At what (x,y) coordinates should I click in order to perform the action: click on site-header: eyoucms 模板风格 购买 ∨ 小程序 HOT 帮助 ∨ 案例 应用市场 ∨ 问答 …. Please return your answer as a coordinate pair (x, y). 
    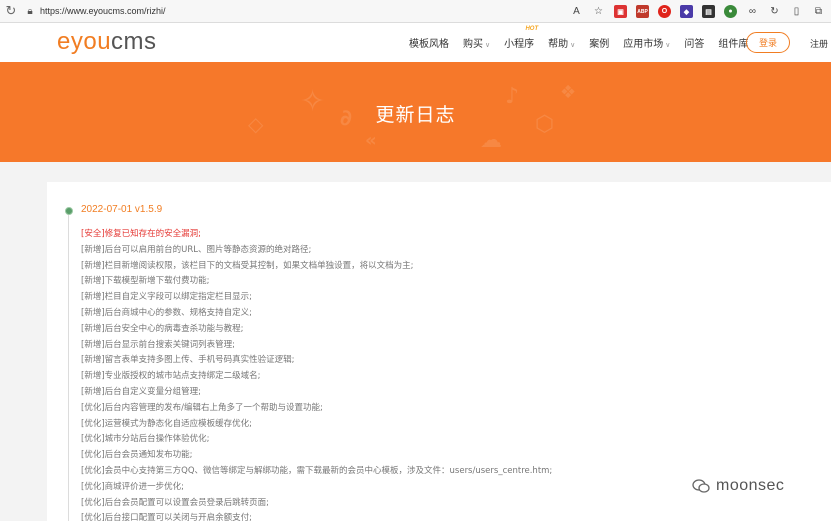
    Looking at the image, I should click on (415, 42).